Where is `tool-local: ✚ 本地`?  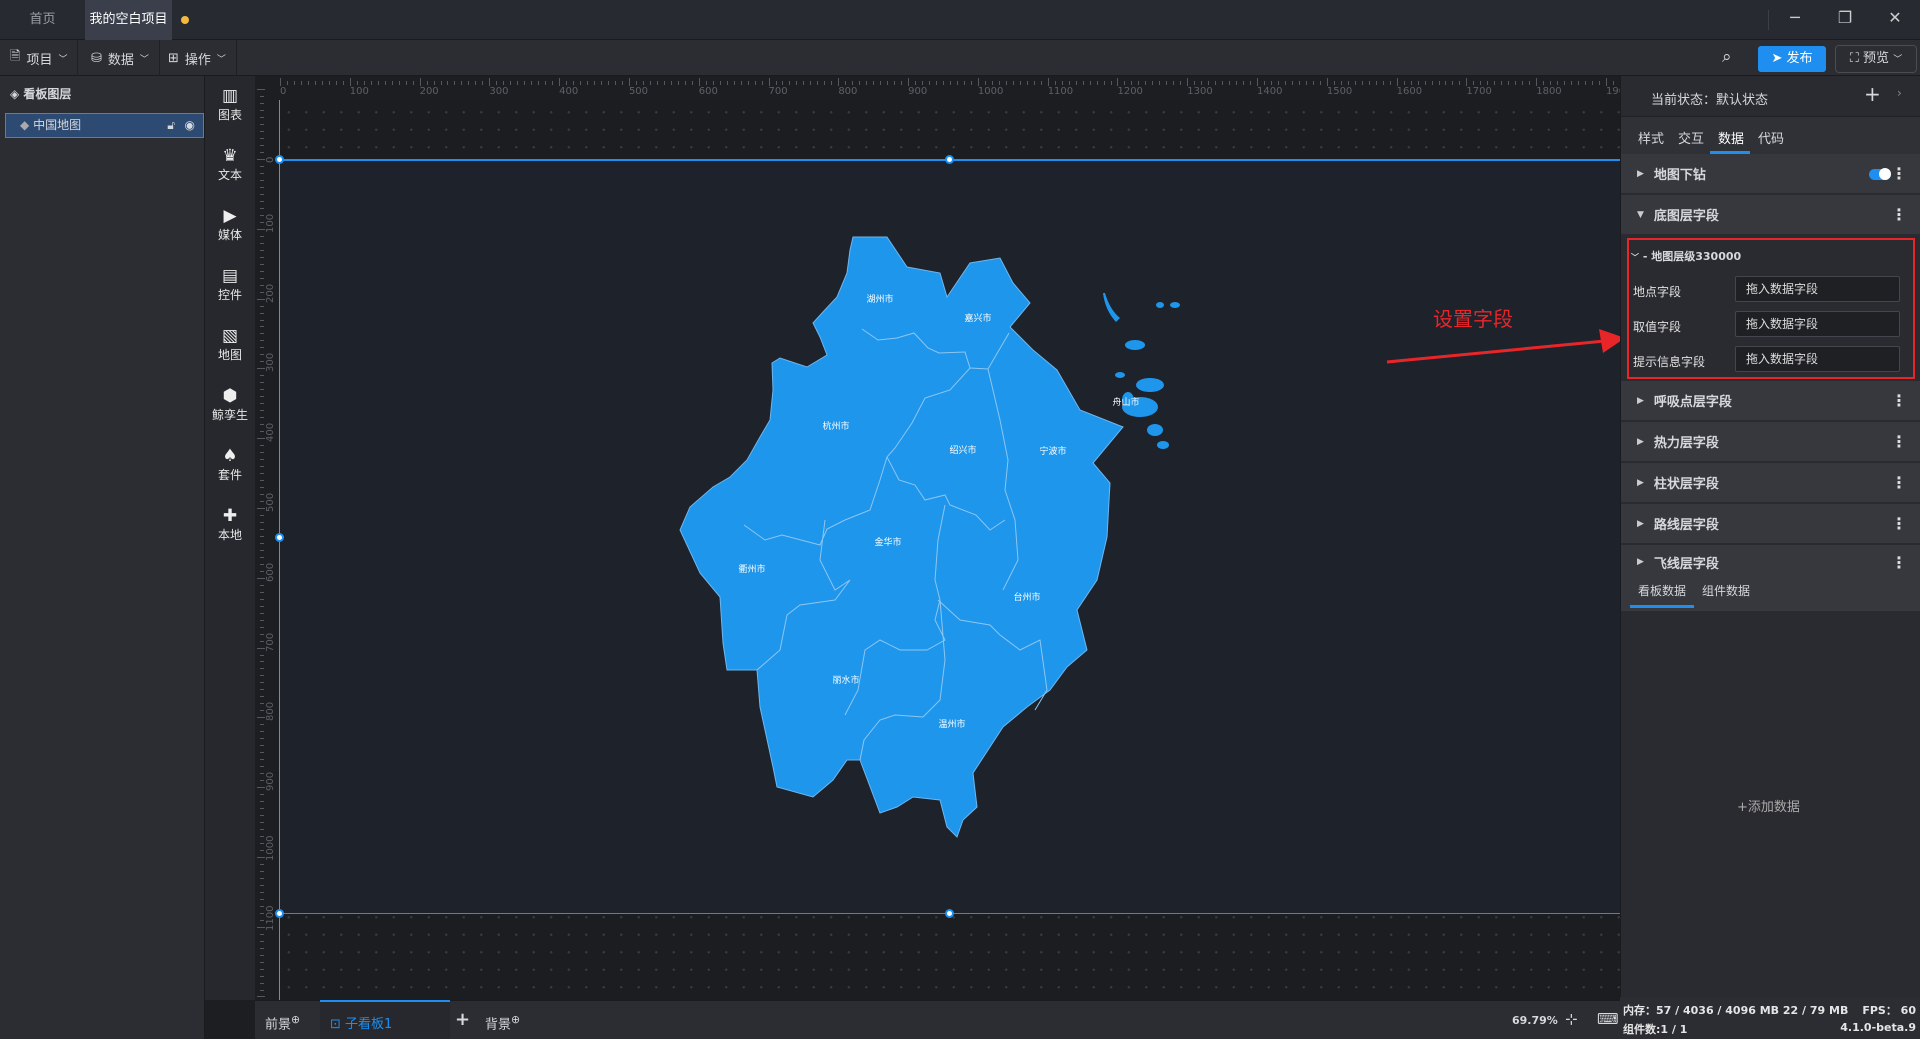
tool-local: ✚ 本地 is located at coordinates (230, 524).